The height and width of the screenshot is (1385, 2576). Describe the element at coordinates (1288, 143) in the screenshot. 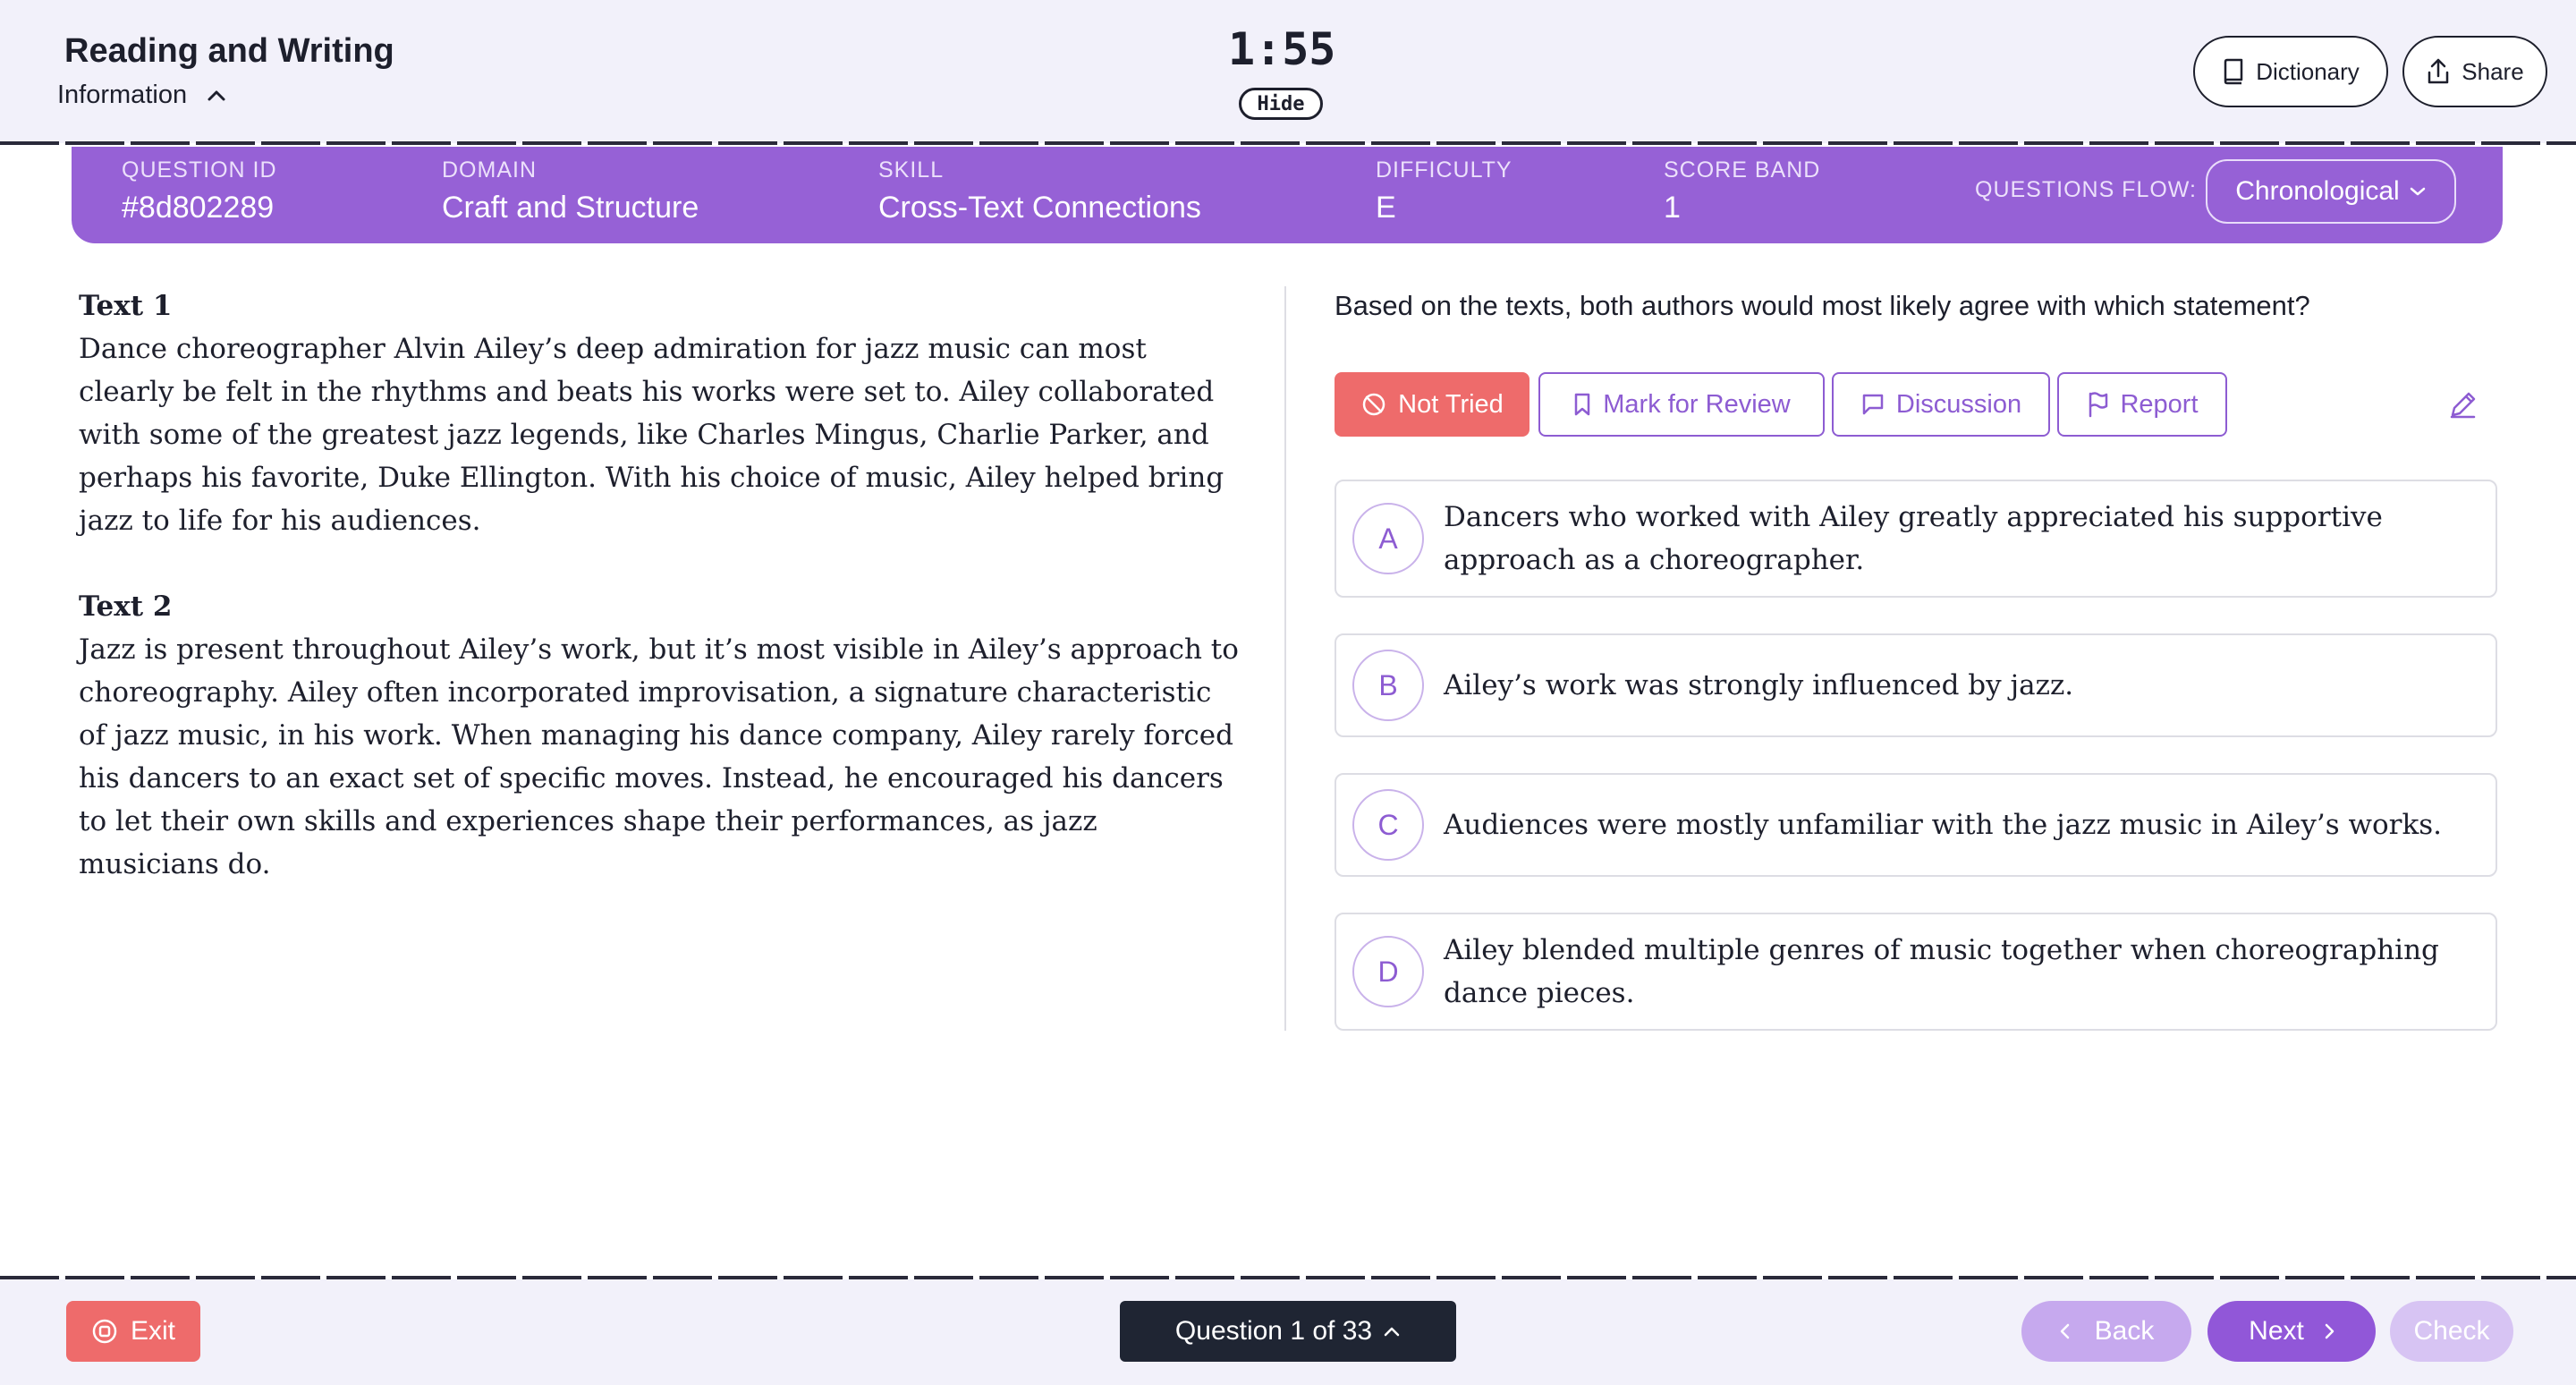

I see `header-divider` at that location.